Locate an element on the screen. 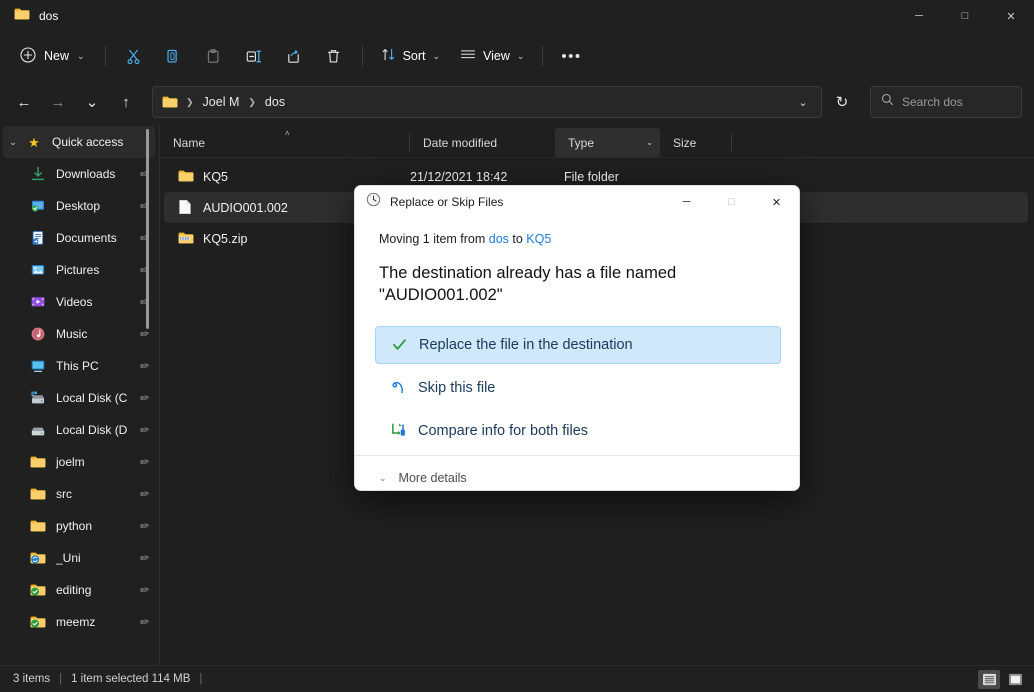  column-header-name: ˄ Name is located at coordinates (285, 142).